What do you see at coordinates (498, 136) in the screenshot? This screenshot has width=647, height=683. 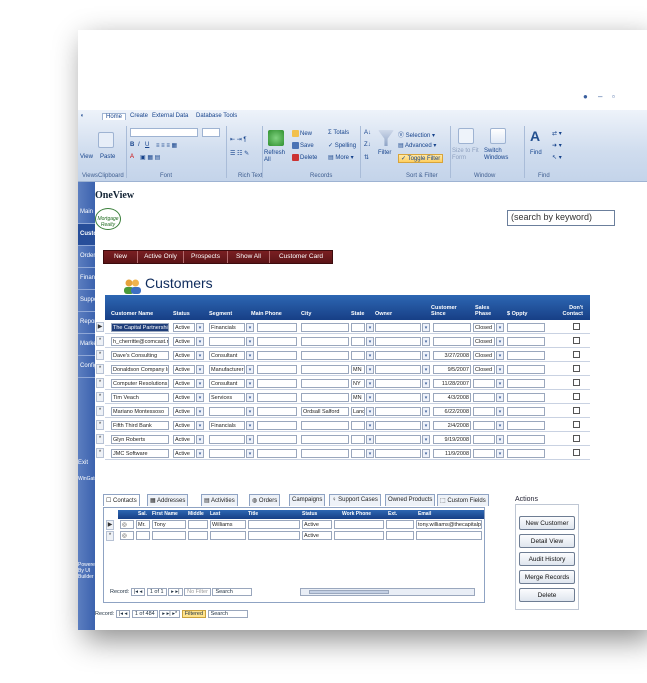 I see `switch-windows-icon` at bounding box center [498, 136].